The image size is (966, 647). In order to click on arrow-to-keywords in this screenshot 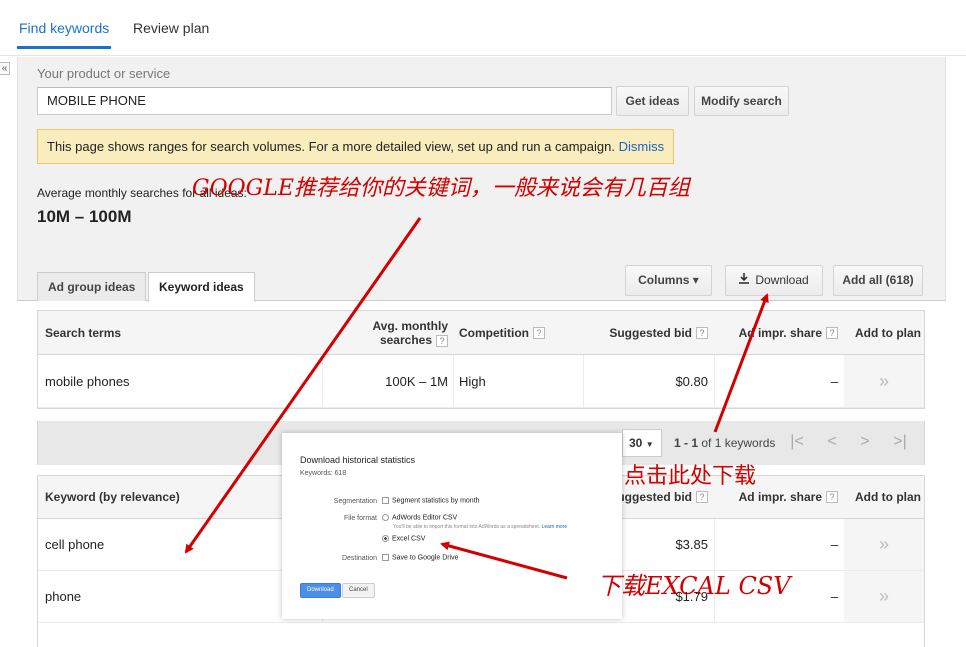, I will do `click(303, 385)`.